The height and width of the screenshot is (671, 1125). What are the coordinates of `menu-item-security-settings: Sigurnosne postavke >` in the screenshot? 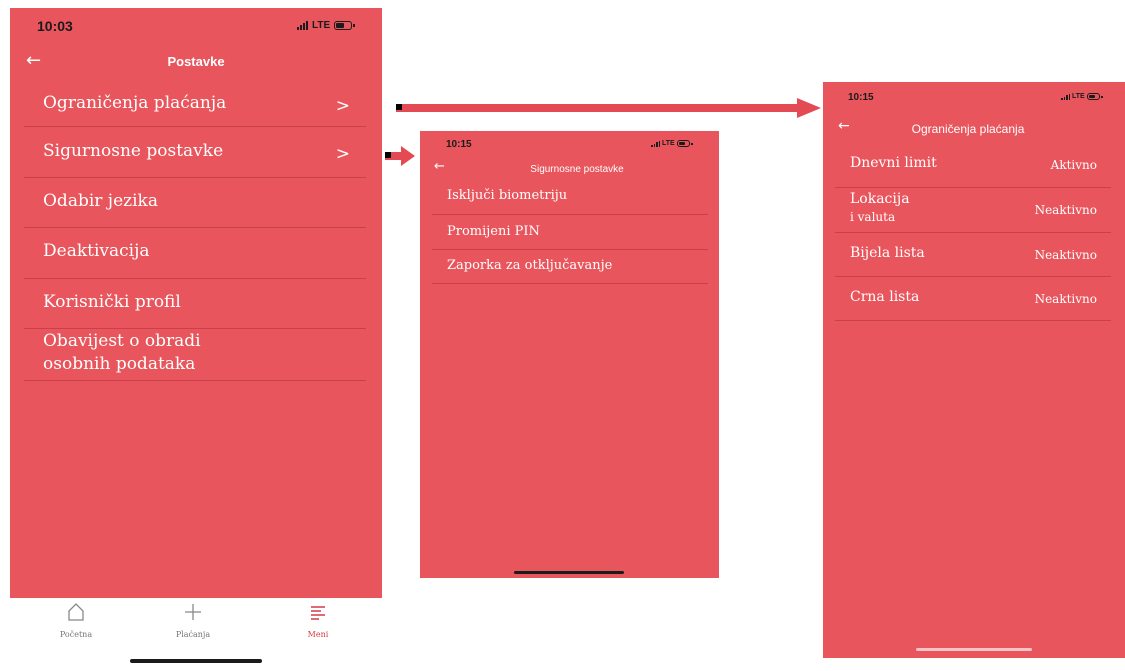 It's located at (195, 152).